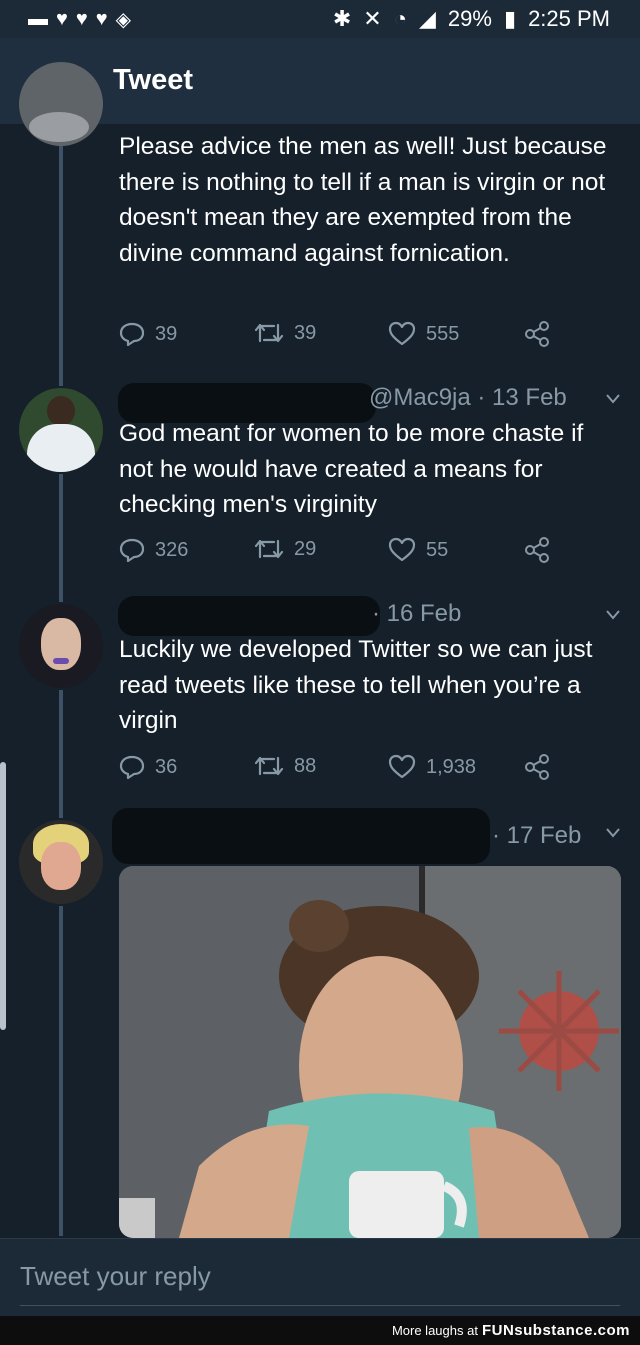 The width and height of the screenshot is (640, 1345). Describe the element at coordinates (555, 1330) in the screenshot. I see `footer-brand: FUNsubstance.com` at that location.